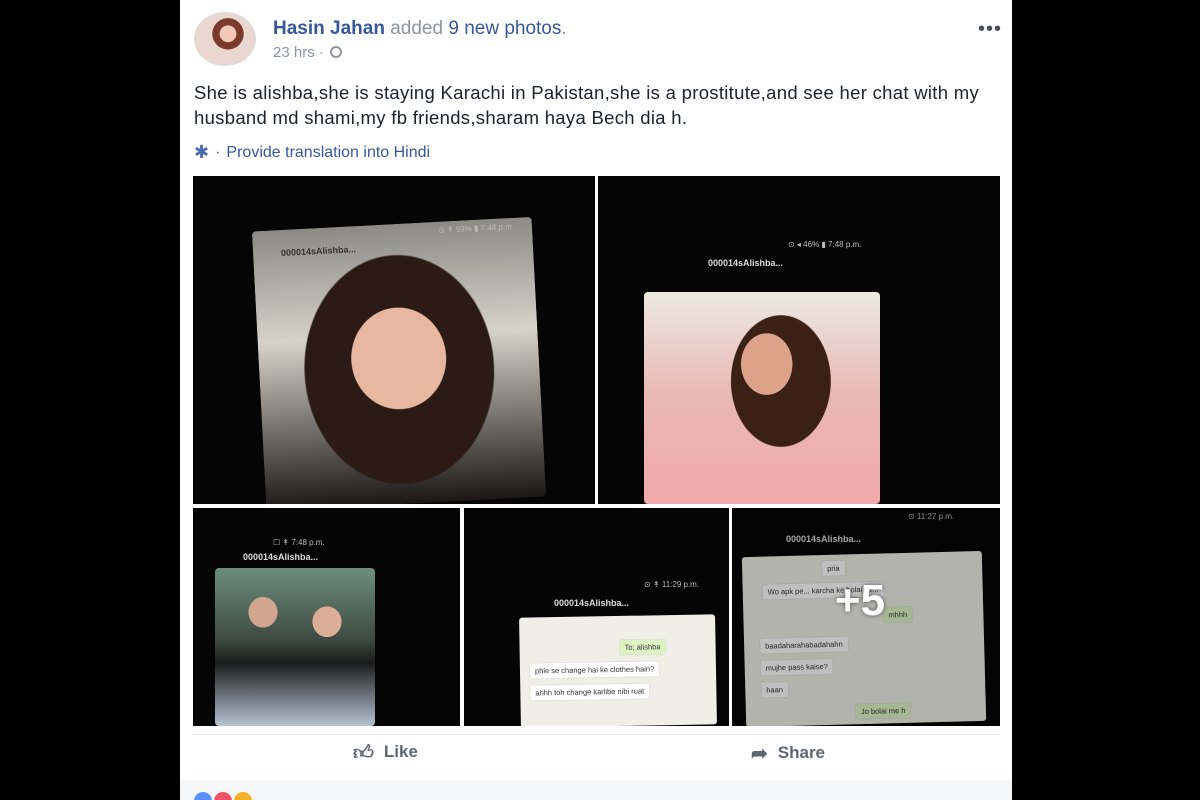 This screenshot has height=800, width=1200. Describe the element at coordinates (329, 28) in the screenshot. I see `author-name: Hasin Jahan` at that location.